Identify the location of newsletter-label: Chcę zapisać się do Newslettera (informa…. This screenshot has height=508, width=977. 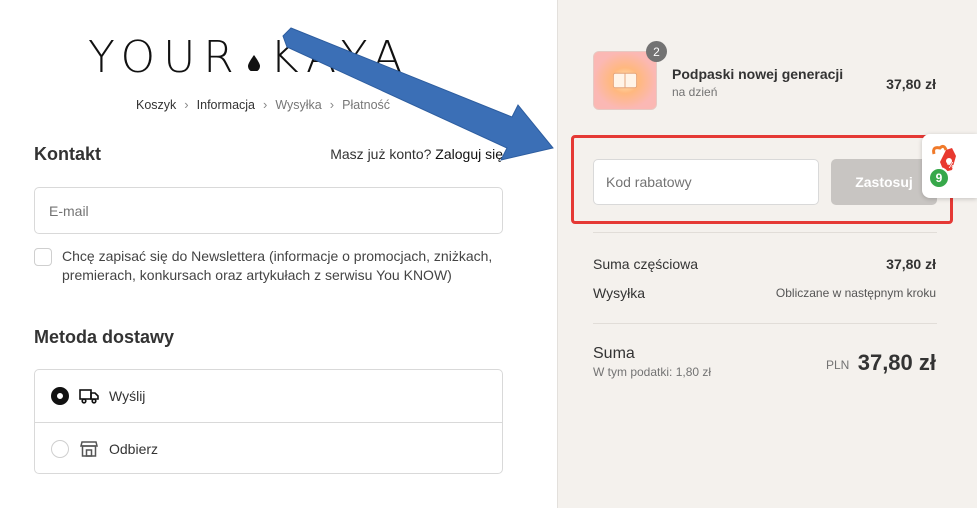
(277, 265).